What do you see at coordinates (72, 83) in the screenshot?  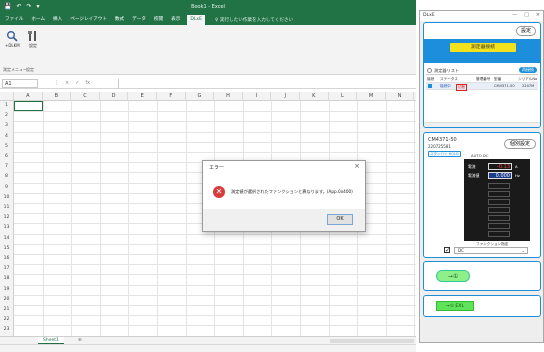 I see `formula-icons: ⋮ × ✓ fx` at bounding box center [72, 83].